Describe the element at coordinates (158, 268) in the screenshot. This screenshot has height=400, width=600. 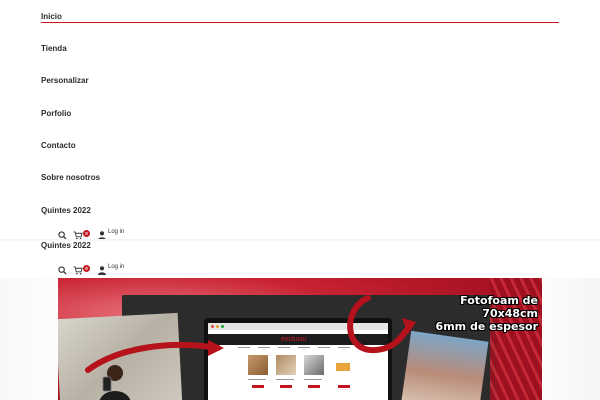
I see `sticky-header-actions: 0 Log in` at that location.